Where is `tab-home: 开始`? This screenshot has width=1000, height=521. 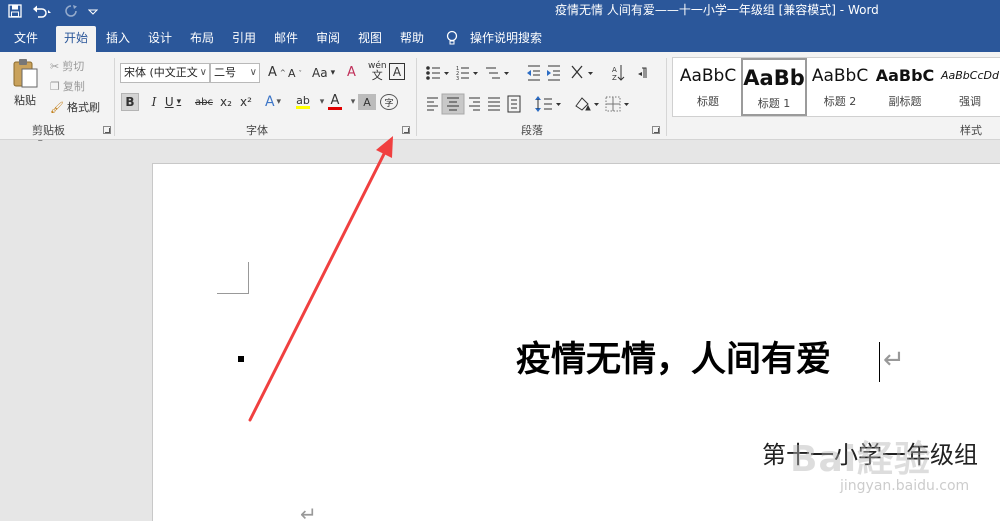
tab-home: 开始 is located at coordinates (76, 39).